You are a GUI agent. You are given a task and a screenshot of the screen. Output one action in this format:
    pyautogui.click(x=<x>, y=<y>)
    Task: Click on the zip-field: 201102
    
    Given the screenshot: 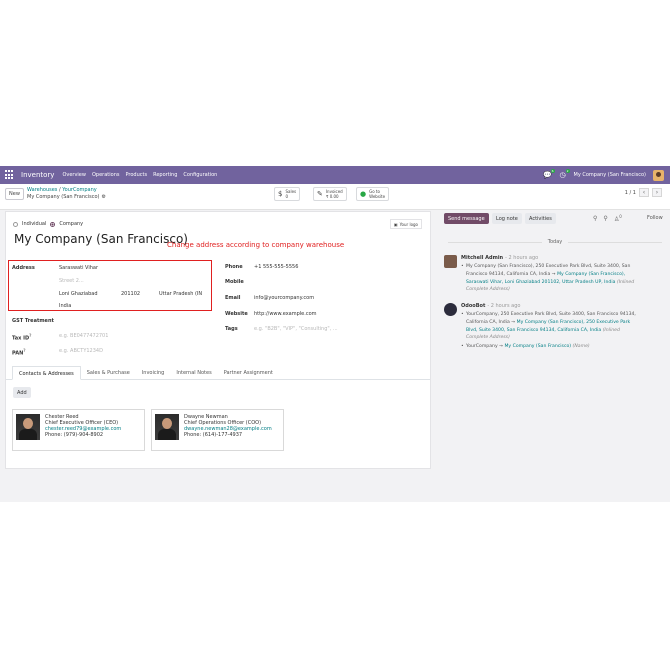 What is the action you would take?
    pyautogui.click(x=130, y=294)
    